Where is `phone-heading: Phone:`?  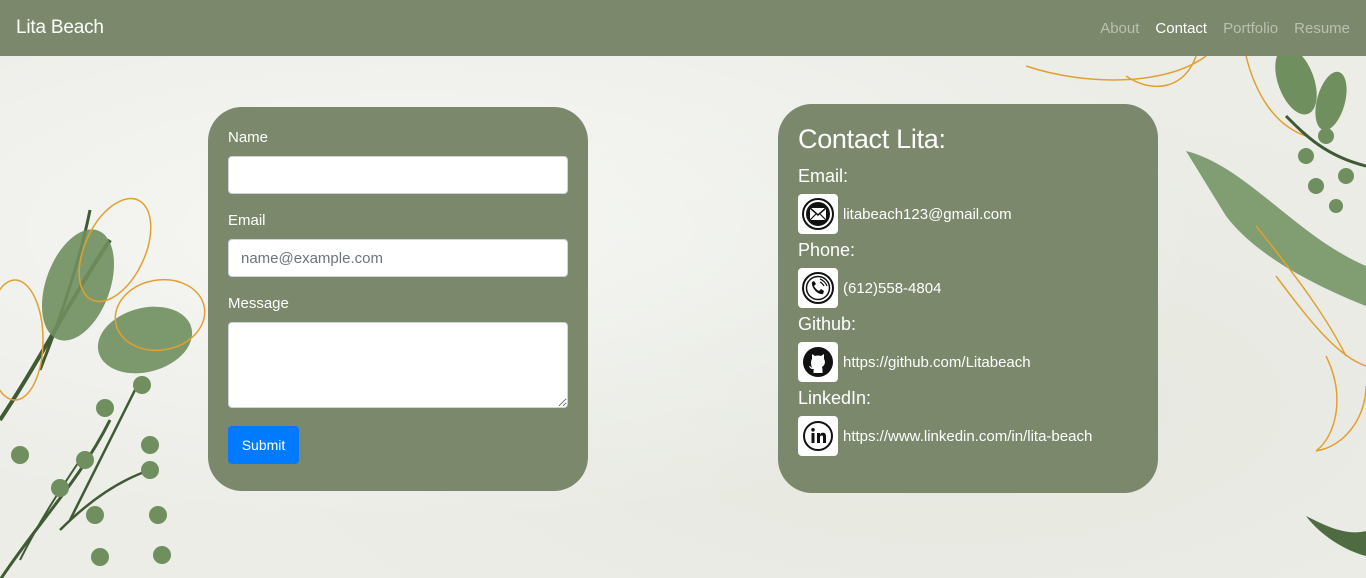 phone-heading: Phone: is located at coordinates (827, 250).